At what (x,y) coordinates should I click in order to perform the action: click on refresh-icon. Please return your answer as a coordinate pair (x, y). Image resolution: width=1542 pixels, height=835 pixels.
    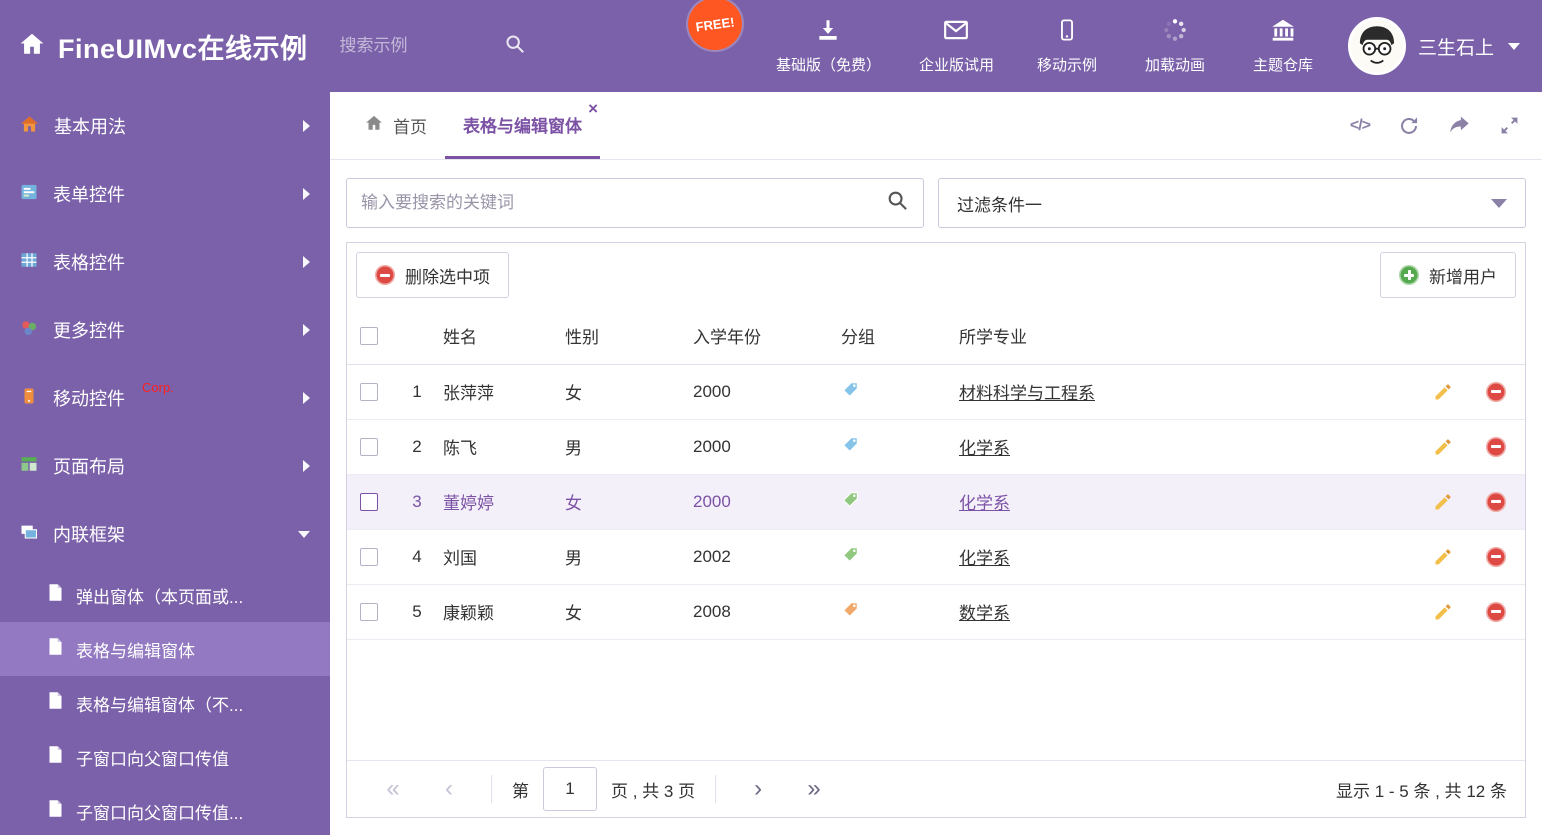
    Looking at the image, I should click on (1409, 126).